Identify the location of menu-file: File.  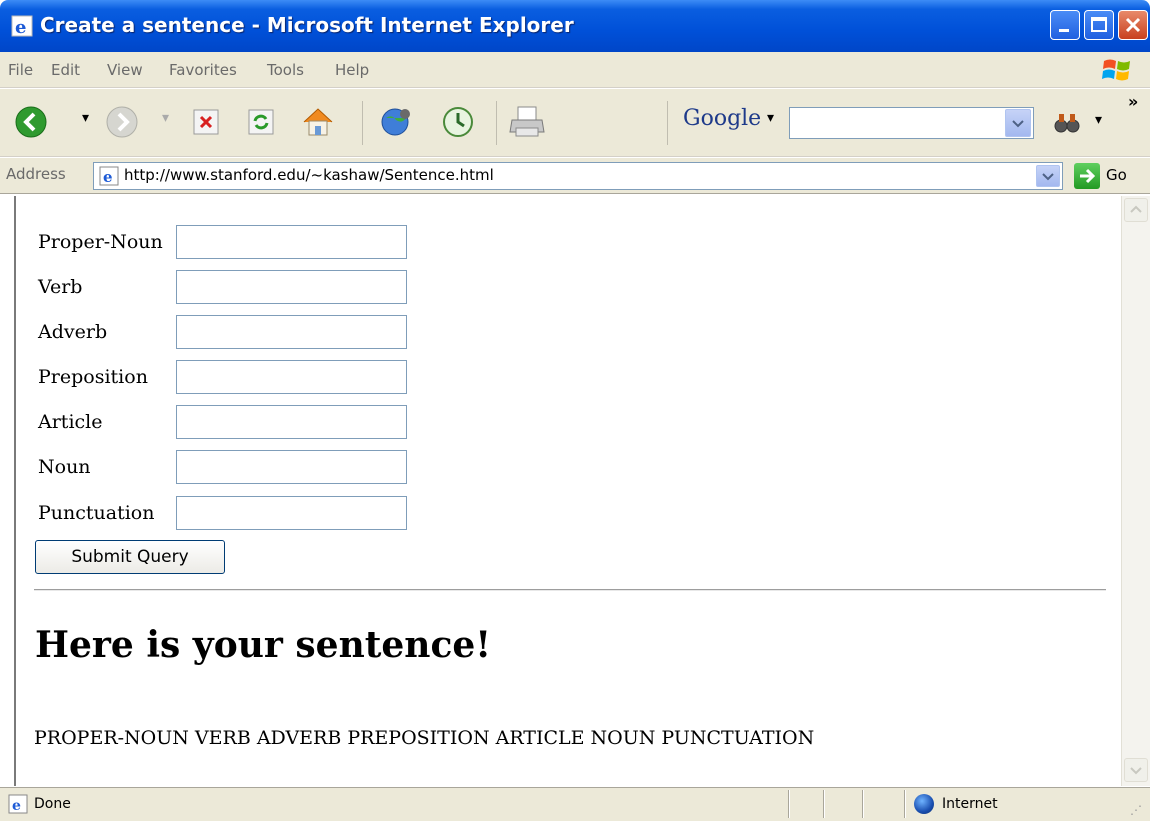
(20, 70).